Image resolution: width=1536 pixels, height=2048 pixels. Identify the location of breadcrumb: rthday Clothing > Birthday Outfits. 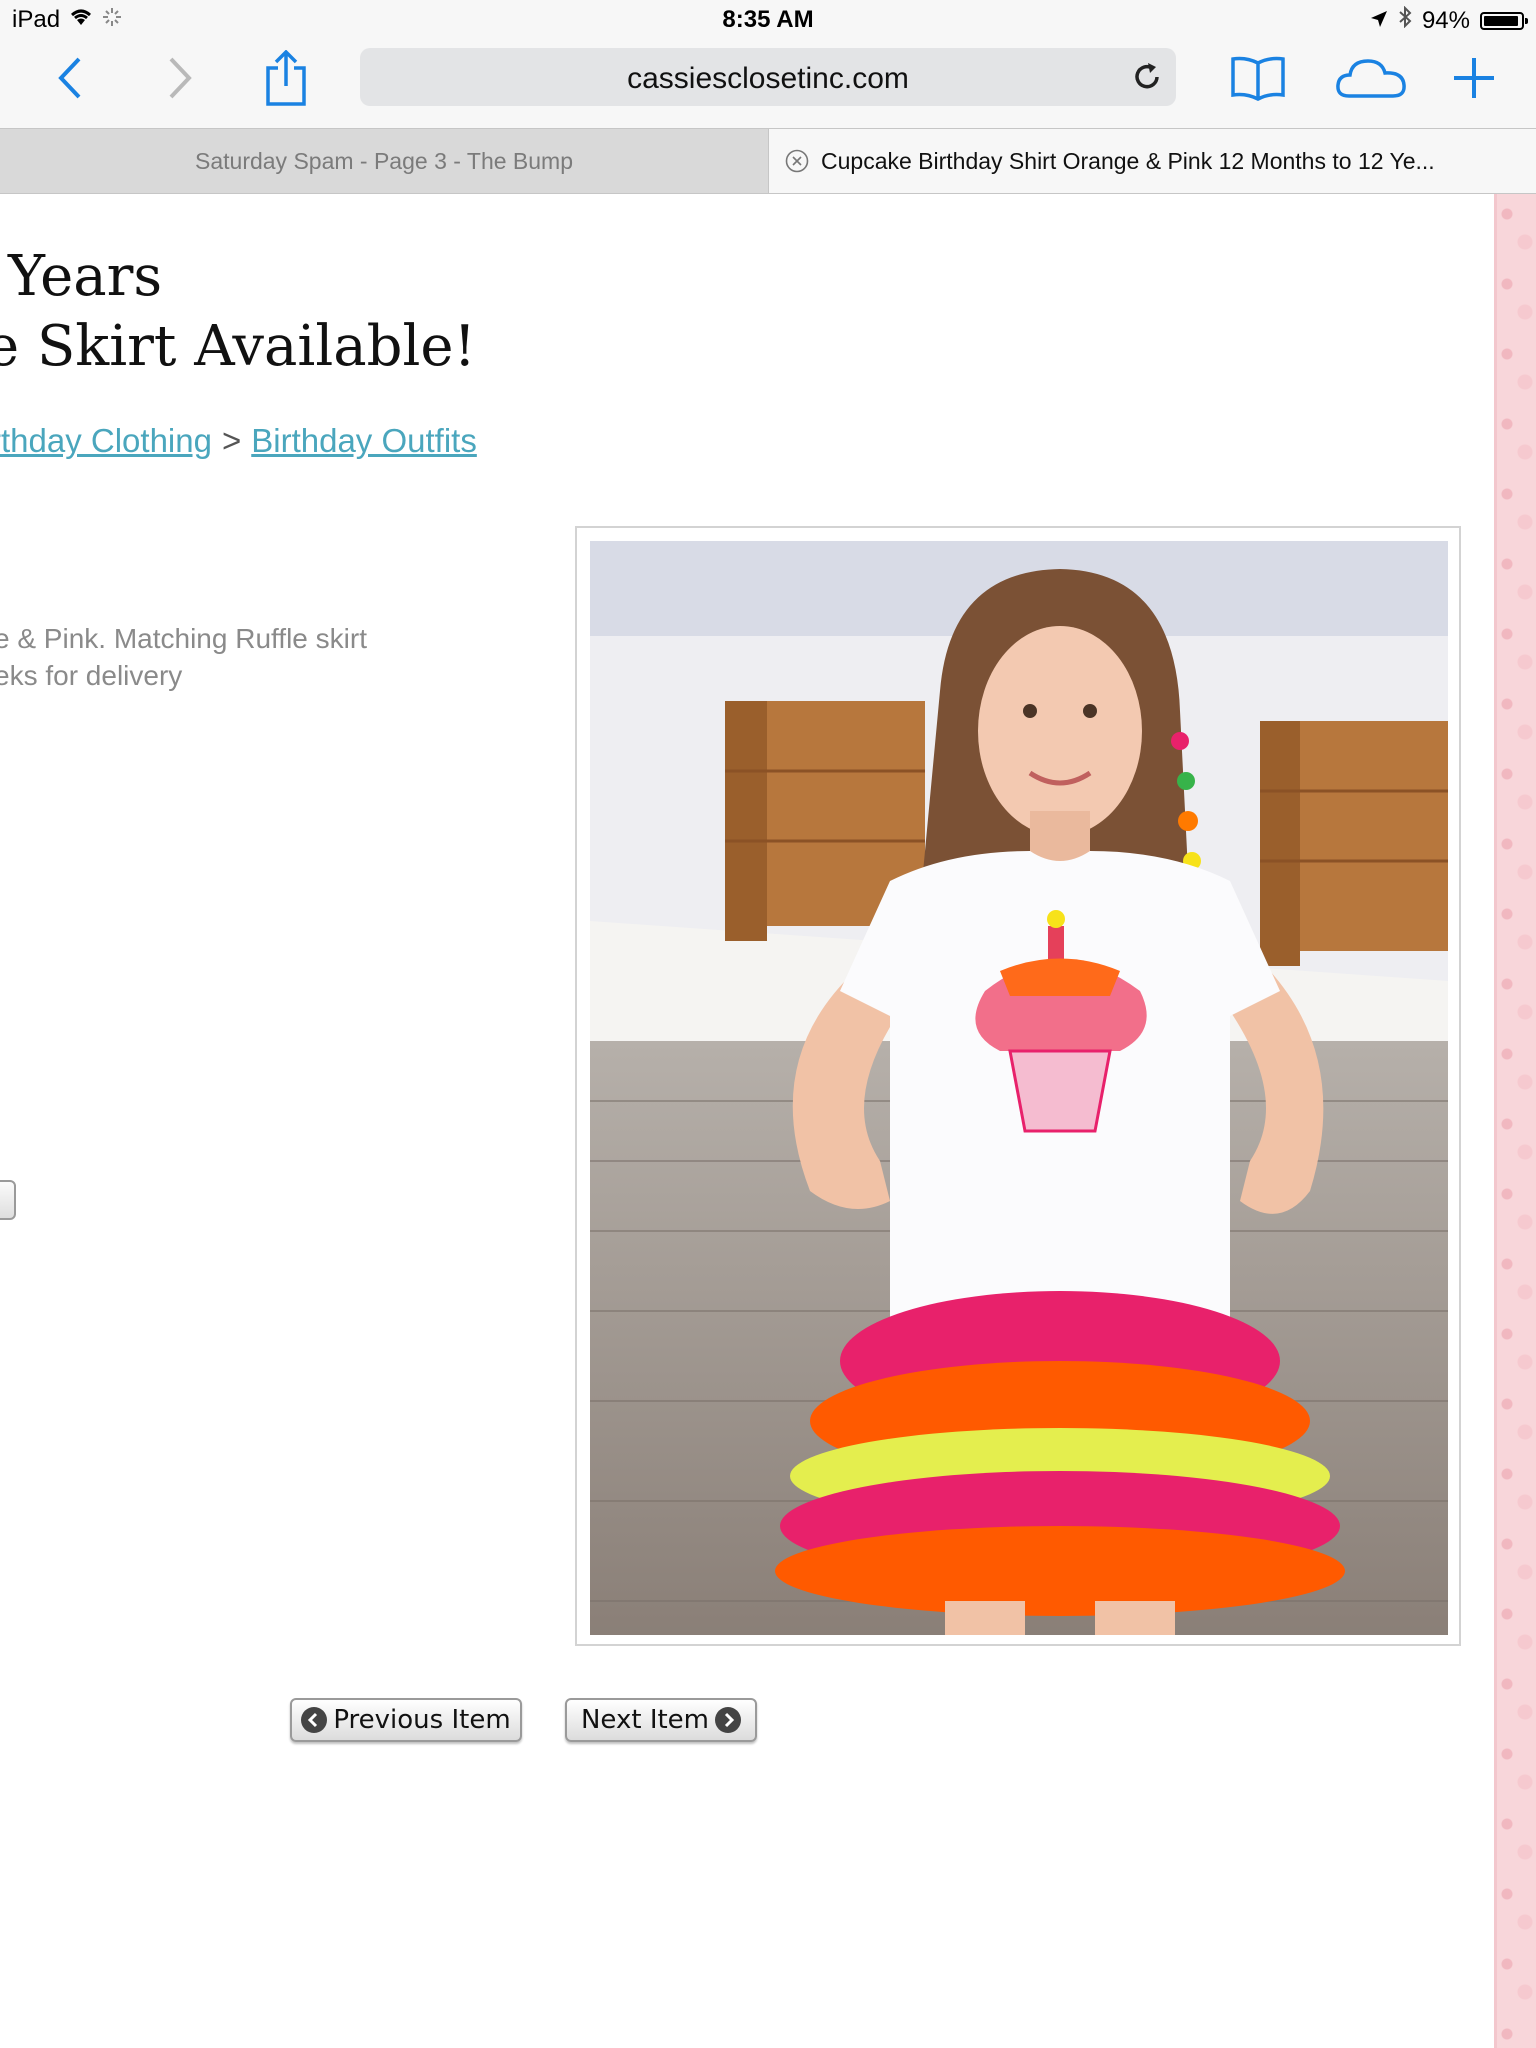
(238, 441).